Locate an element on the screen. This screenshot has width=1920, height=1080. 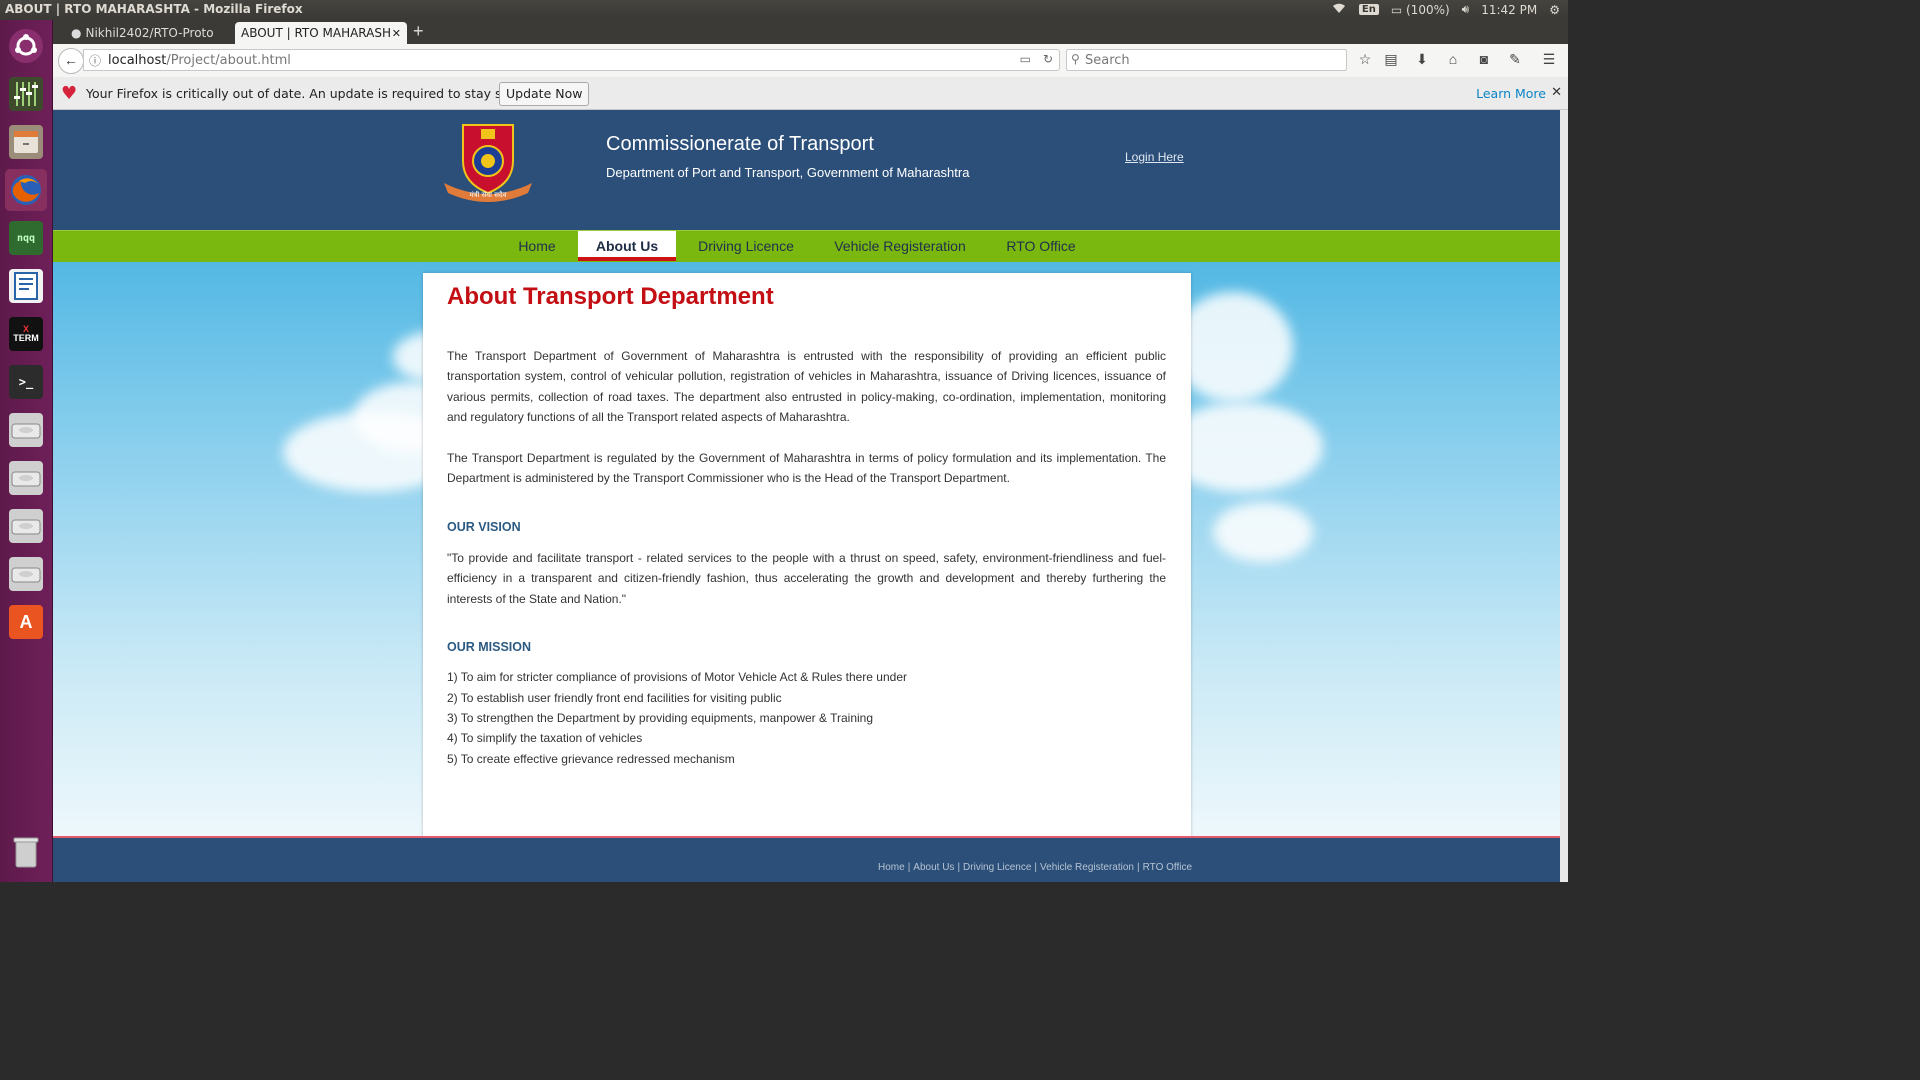
menu-hamburger-icon: ☰ is located at coordinates (1549, 59).